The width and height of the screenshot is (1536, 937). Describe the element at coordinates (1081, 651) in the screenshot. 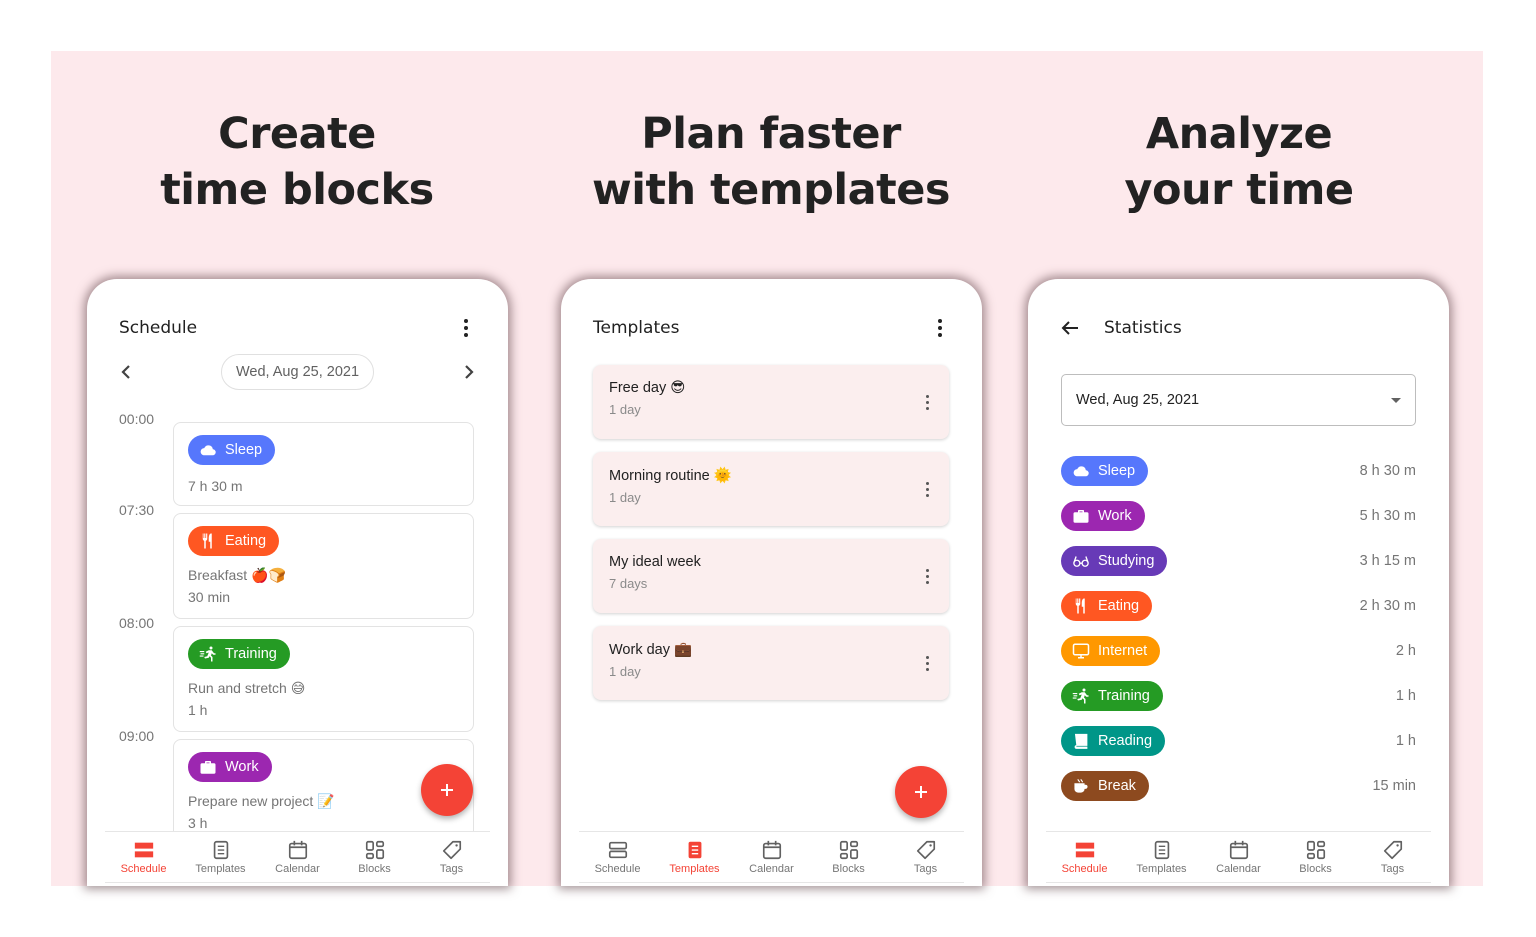

I see `monitor-icon` at that location.